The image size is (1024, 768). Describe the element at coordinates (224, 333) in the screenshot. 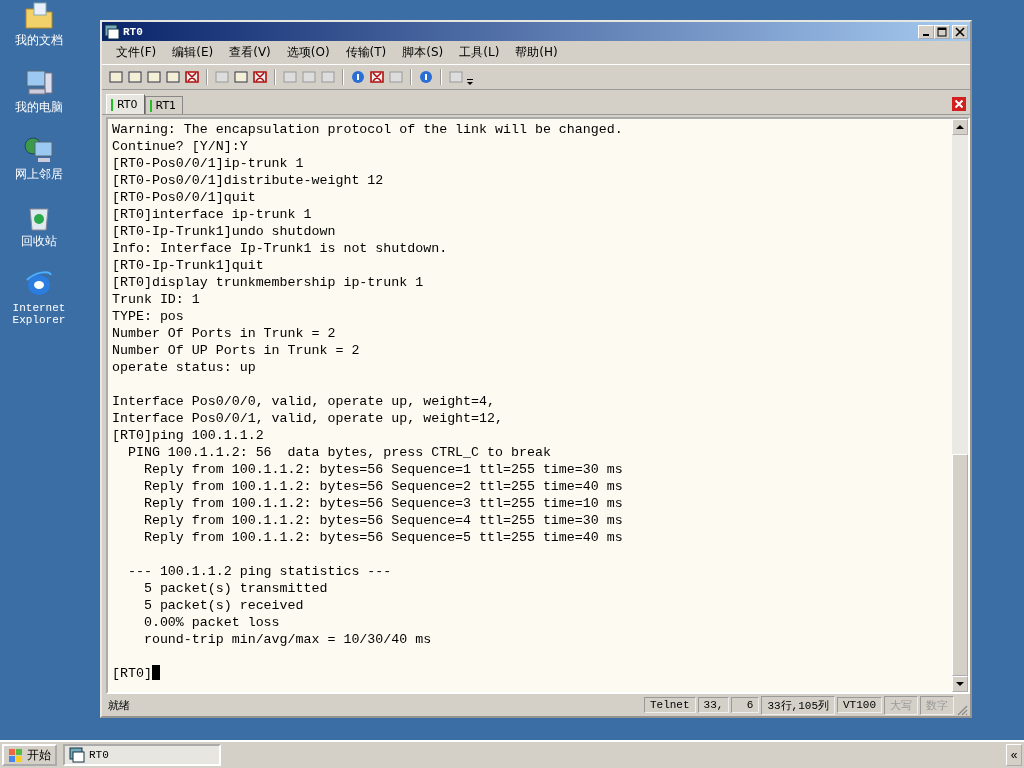

I see `terminal-line: Number Of Ports in Trunk = 2` at that location.